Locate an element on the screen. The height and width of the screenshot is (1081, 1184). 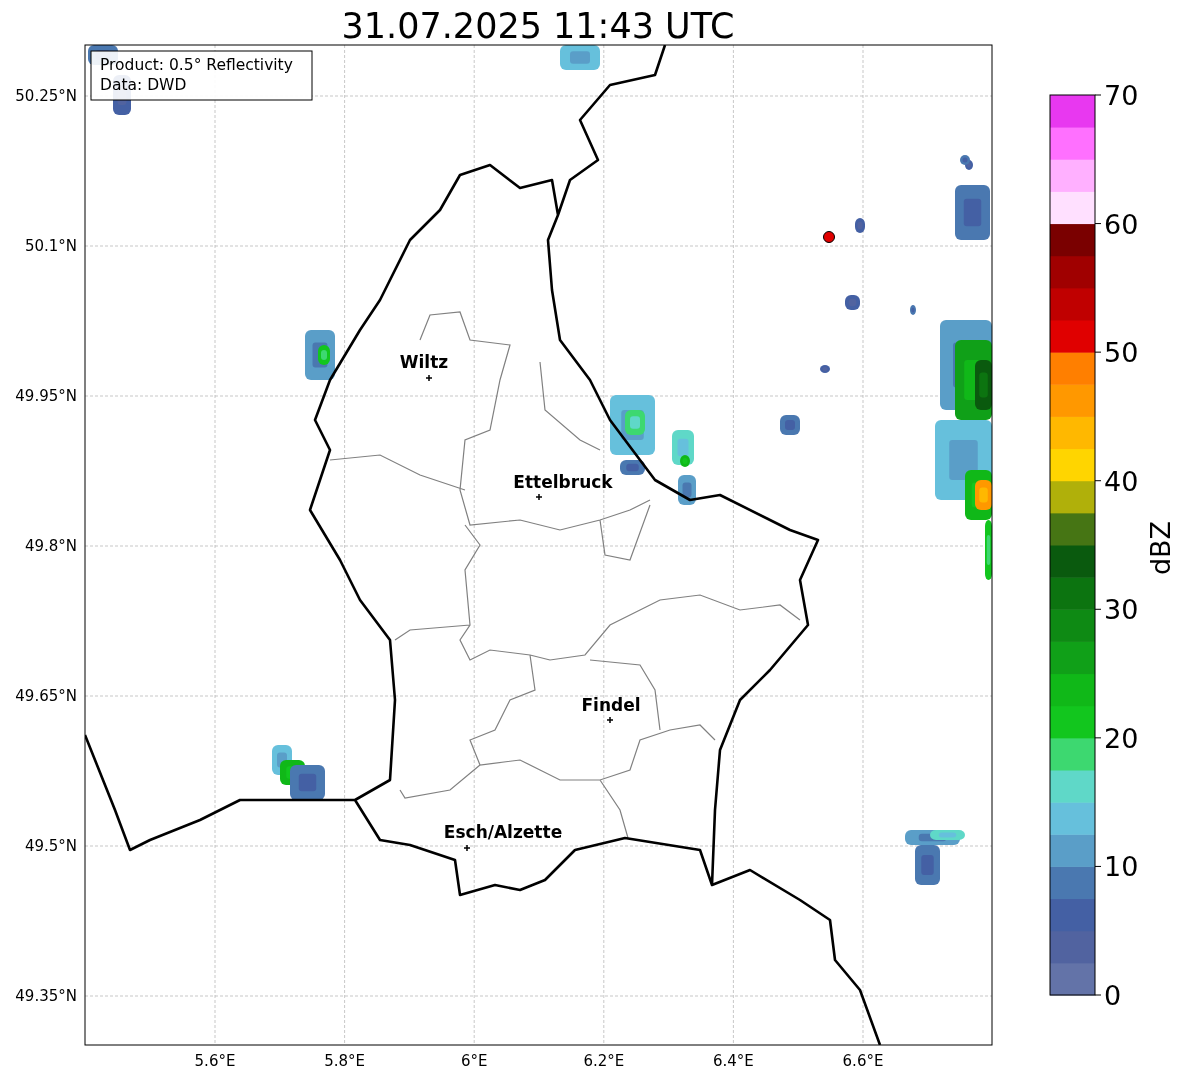
longitude-label: 6.2°E is located at coordinates (604, 1061).